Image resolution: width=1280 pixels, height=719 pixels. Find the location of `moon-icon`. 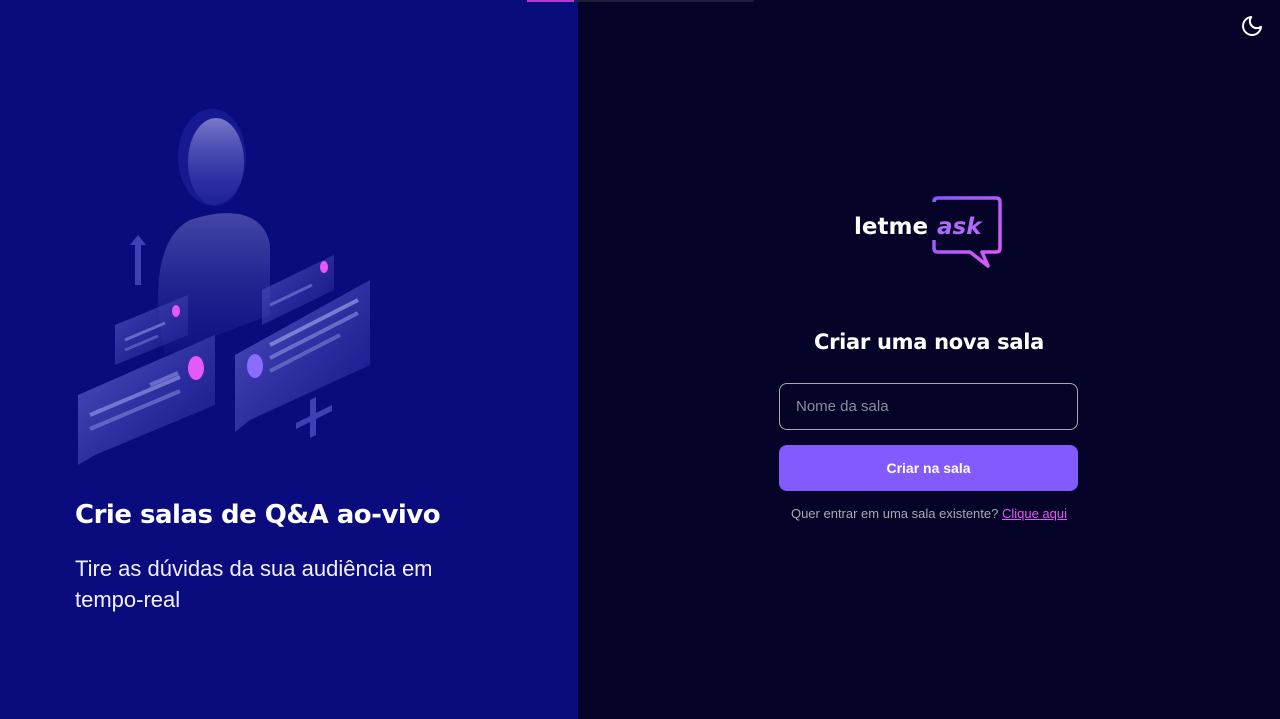

moon-icon is located at coordinates (1252, 26).